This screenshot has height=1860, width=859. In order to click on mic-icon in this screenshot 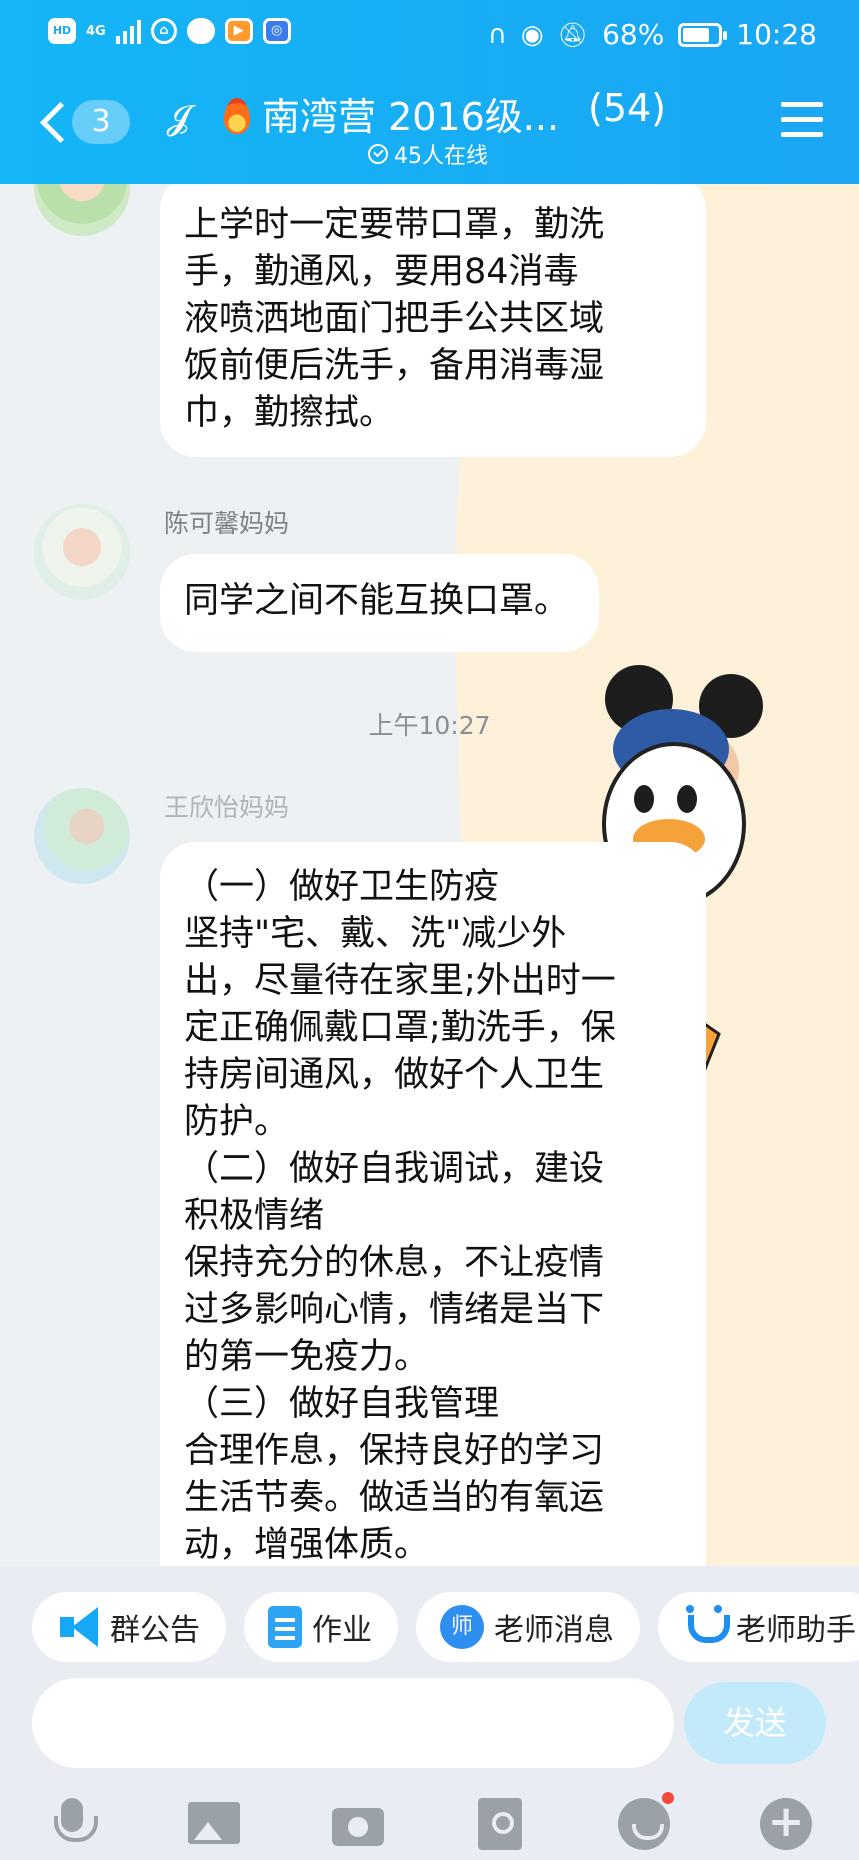, I will do `click(72, 1824)`.